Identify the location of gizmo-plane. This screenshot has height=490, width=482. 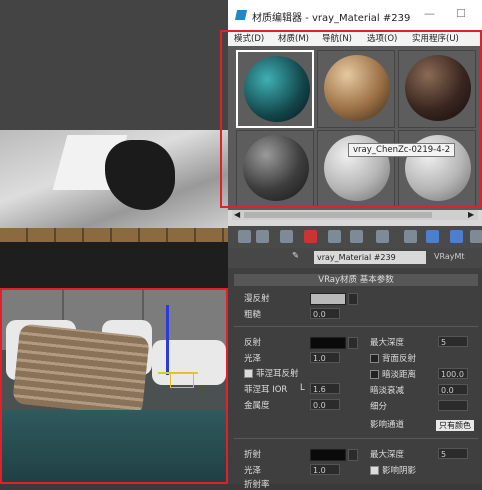
(182, 380).